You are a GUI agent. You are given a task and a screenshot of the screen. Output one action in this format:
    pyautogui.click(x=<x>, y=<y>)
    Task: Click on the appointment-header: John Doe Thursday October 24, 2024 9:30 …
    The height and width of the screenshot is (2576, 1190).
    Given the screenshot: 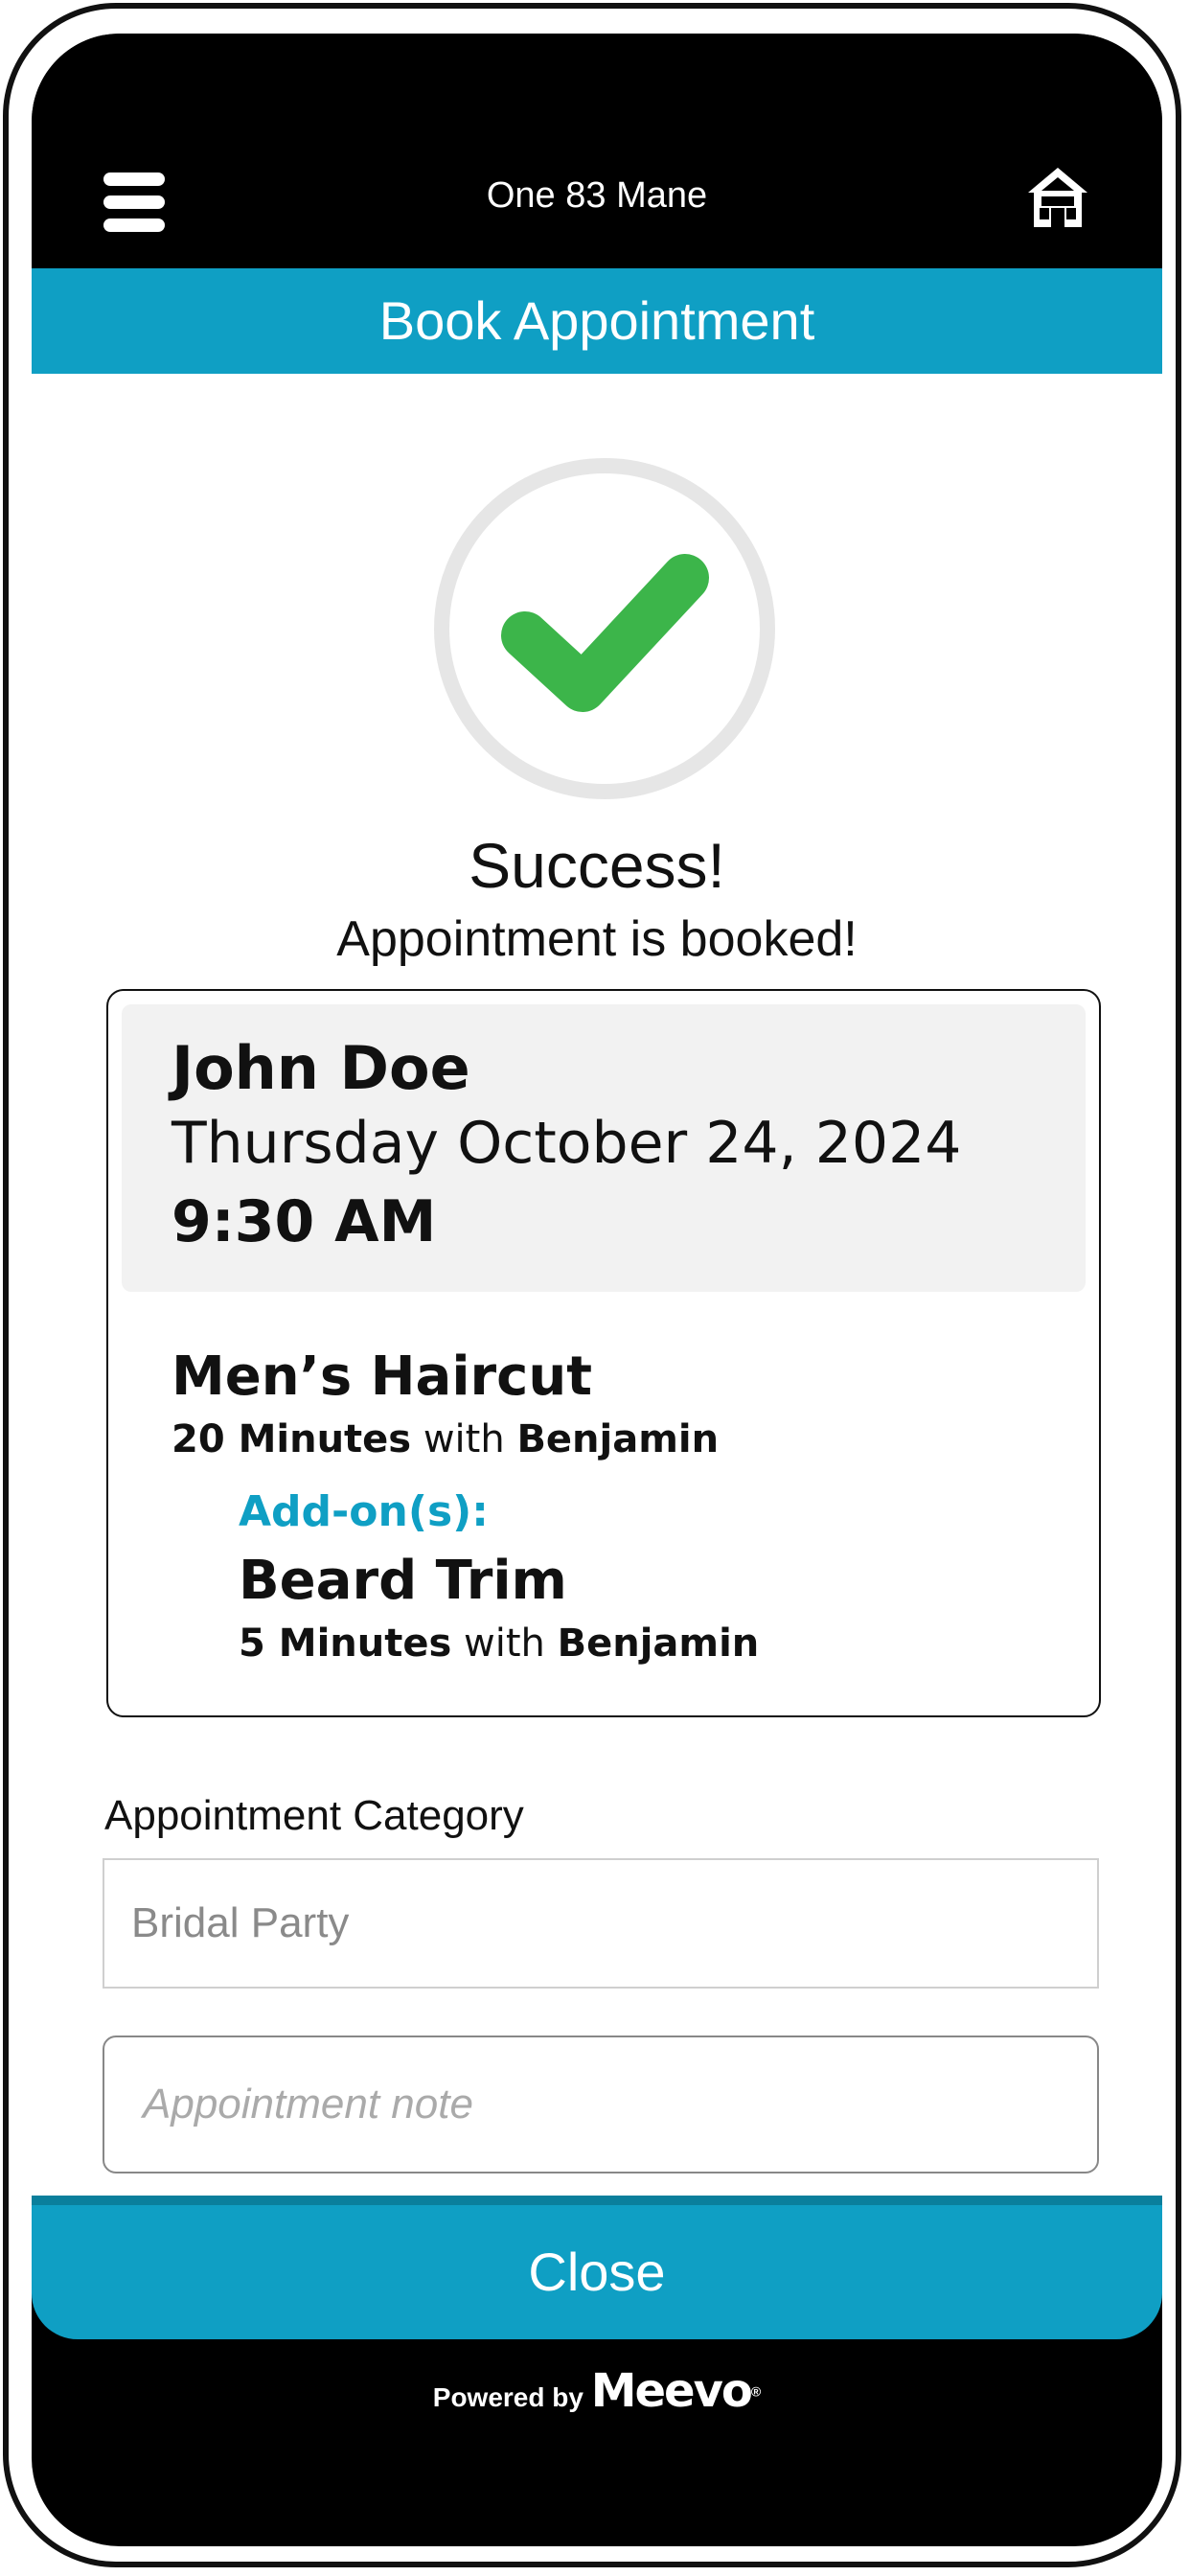 What is the action you would take?
    pyautogui.click(x=604, y=1148)
    